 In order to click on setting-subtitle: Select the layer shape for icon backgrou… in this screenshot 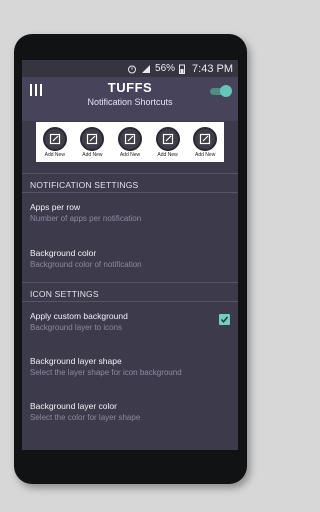, I will do `click(106, 372)`.